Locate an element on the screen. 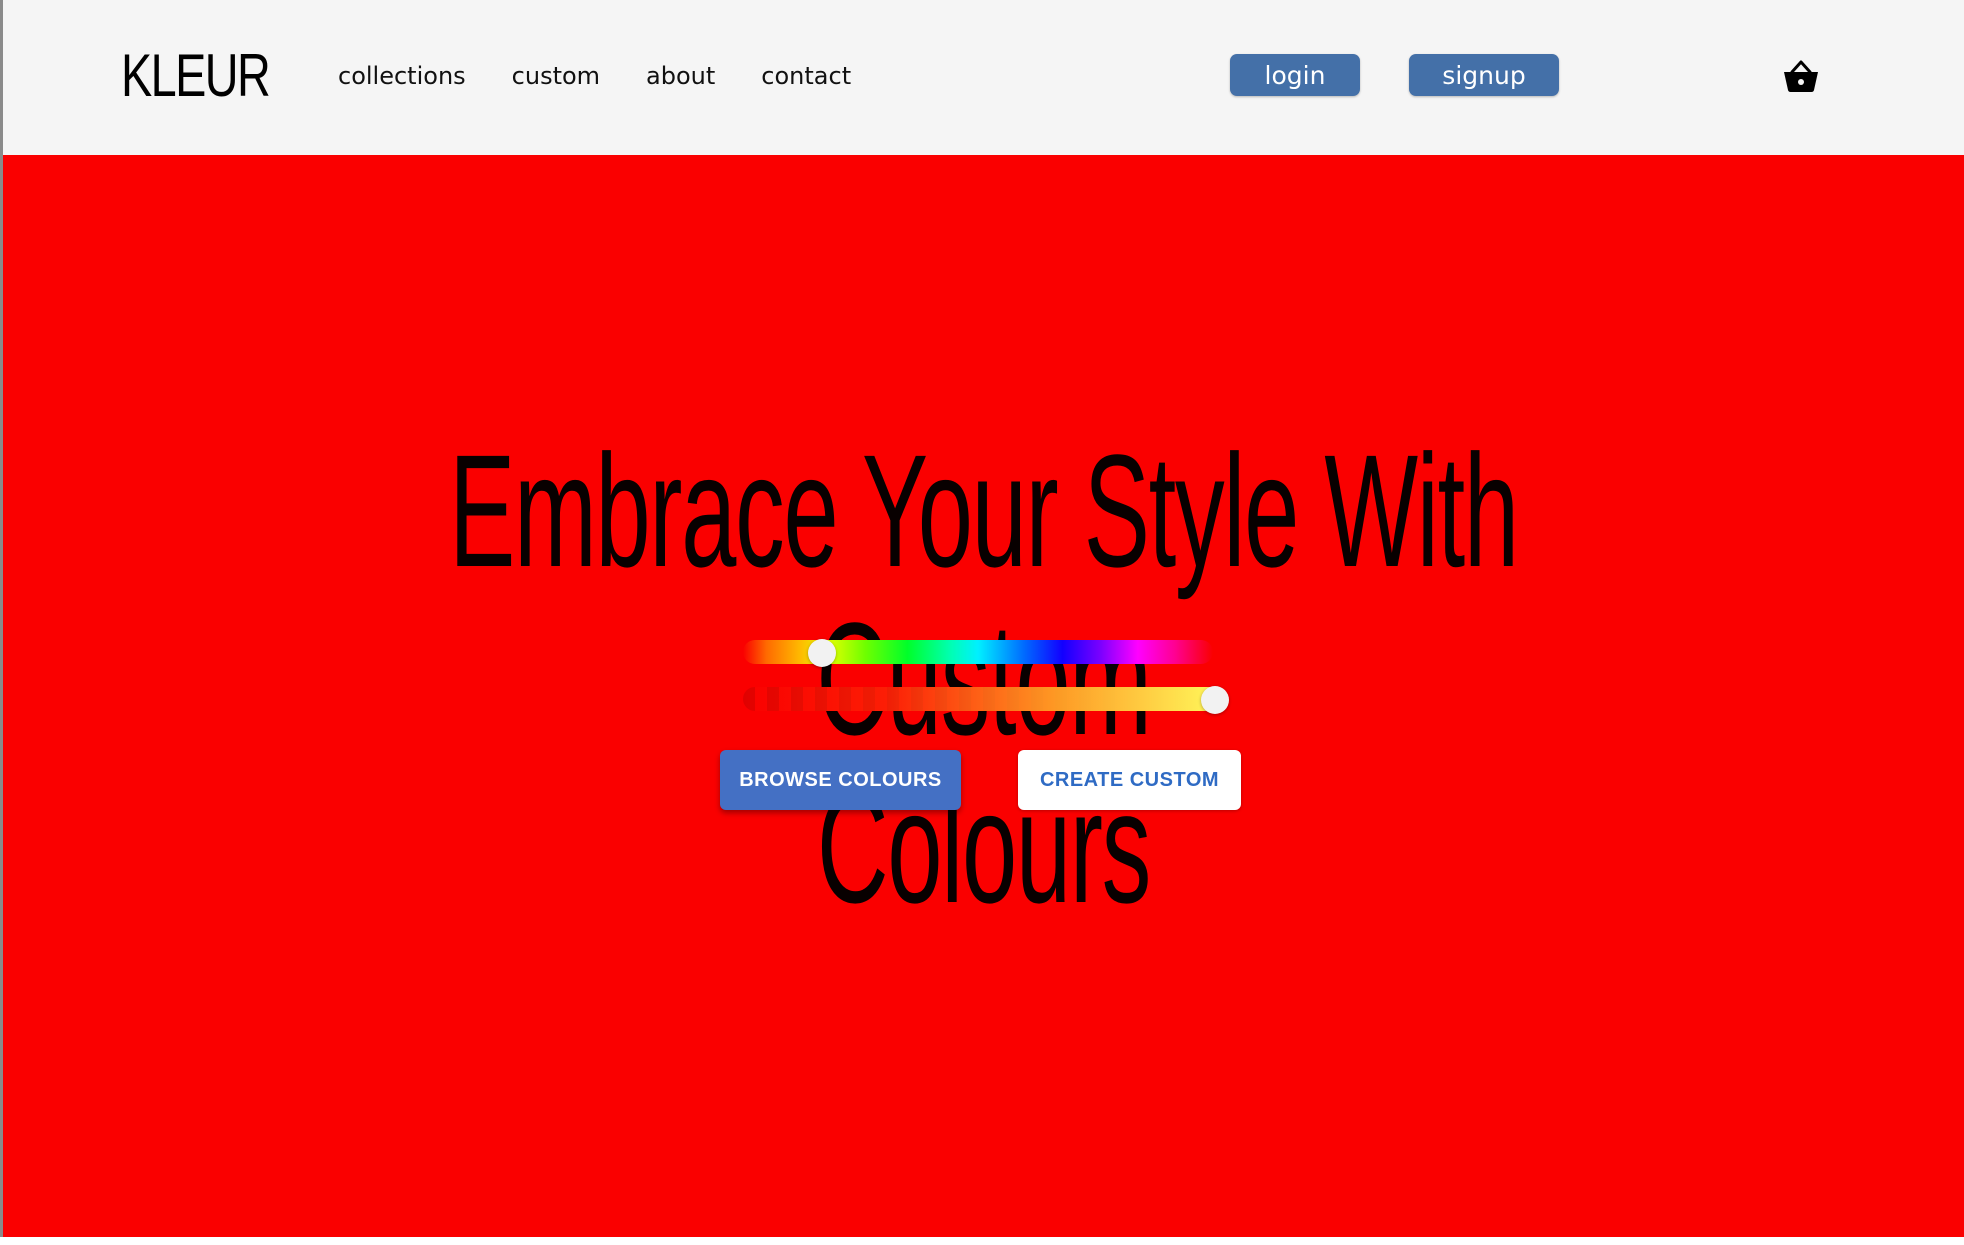 The height and width of the screenshot is (1245, 1964). nav-link-about: about is located at coordinates (680, 76).